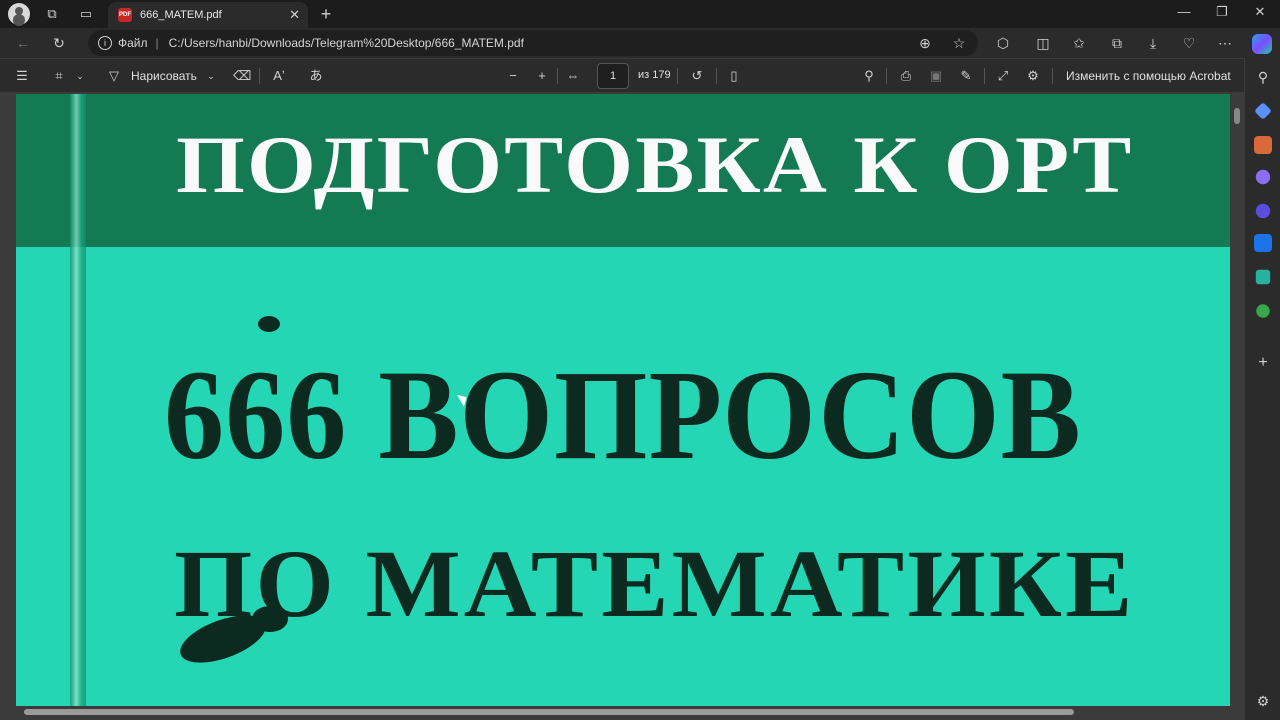 This screenshot has height=720, width=1280. I want to click on close-icon: ✕, so click(294, 15).